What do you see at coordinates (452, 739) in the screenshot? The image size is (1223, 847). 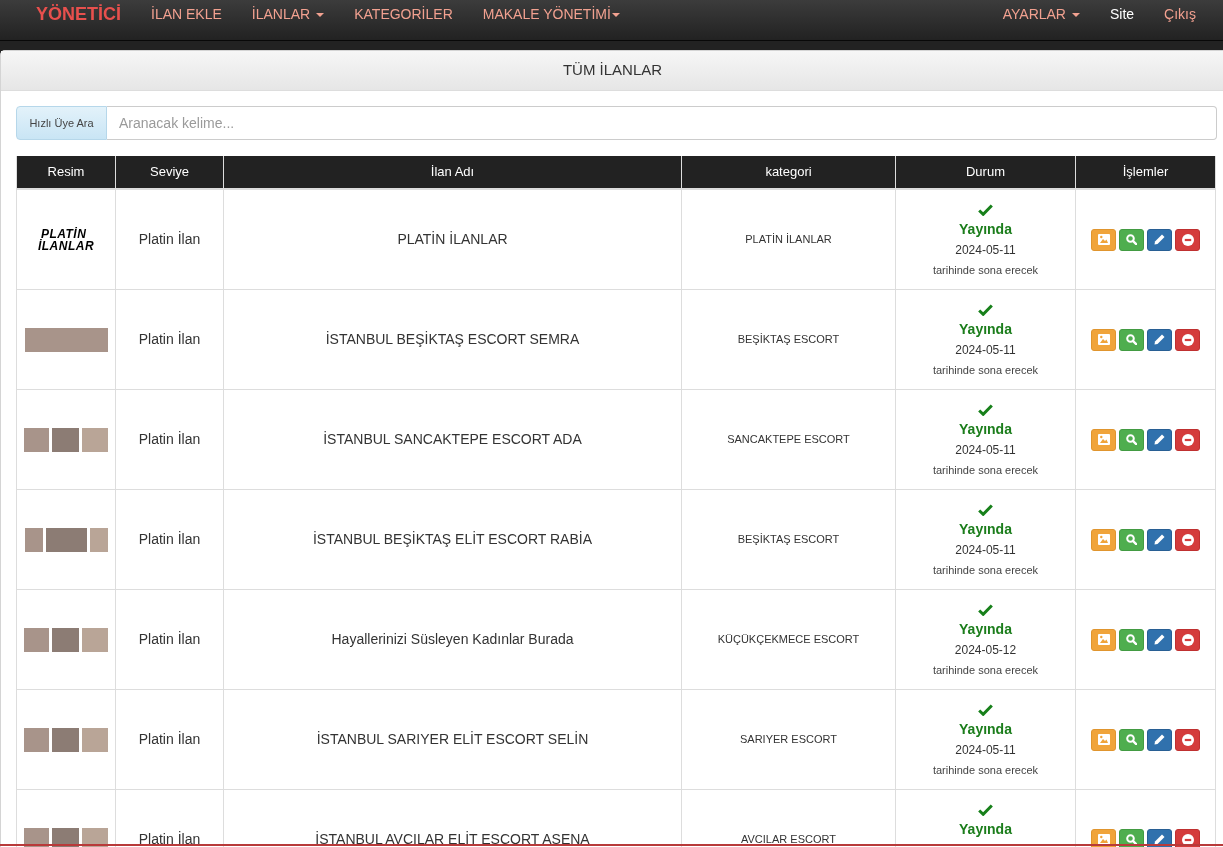 I see `listing-title: İSTANBUL SARIYER ELİT ESCORT SELİN` at bounding box center [452, 739].